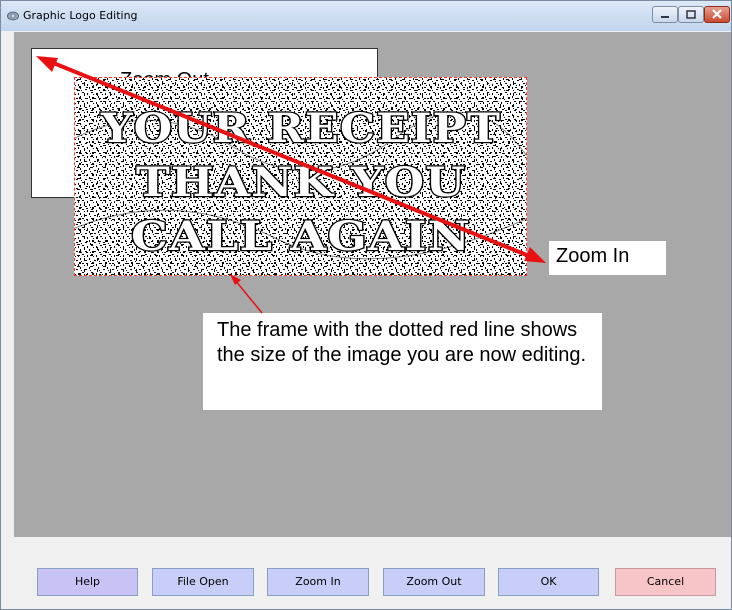  I want to click on maximize-button, so click(691, 14).